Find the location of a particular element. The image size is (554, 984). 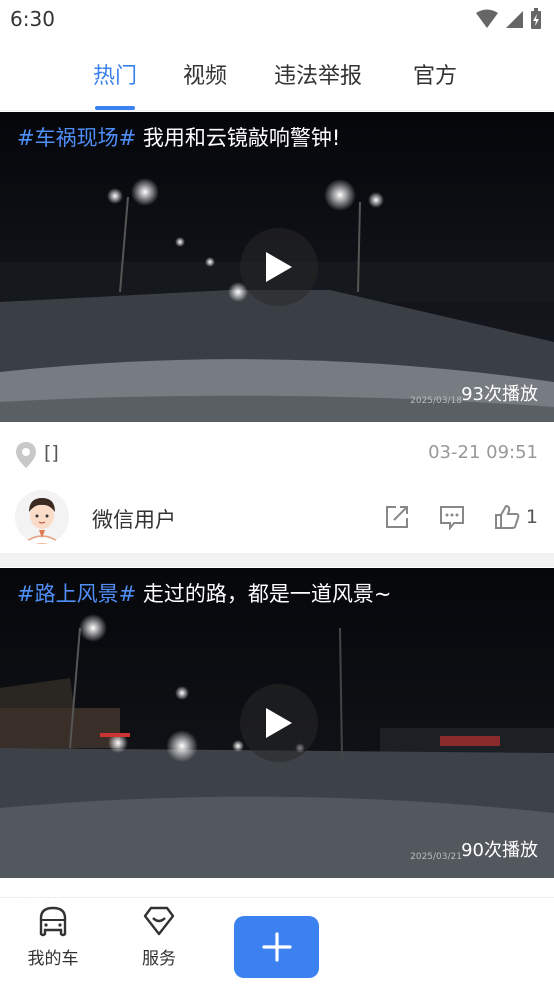

bottom-nav: 我的车 服务 is located at coordinates (277, 940).